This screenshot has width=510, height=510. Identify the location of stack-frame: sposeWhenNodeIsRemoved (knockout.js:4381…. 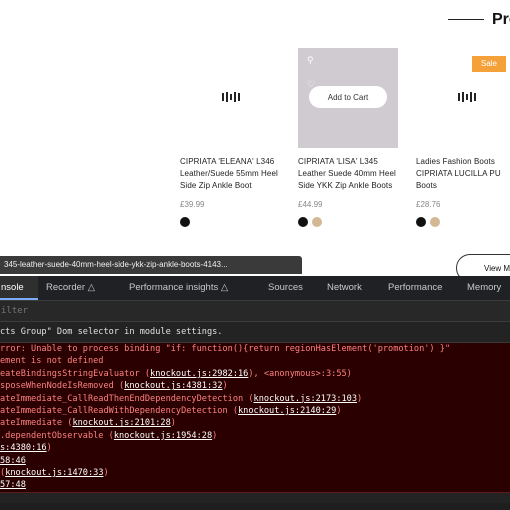
(255, 386).